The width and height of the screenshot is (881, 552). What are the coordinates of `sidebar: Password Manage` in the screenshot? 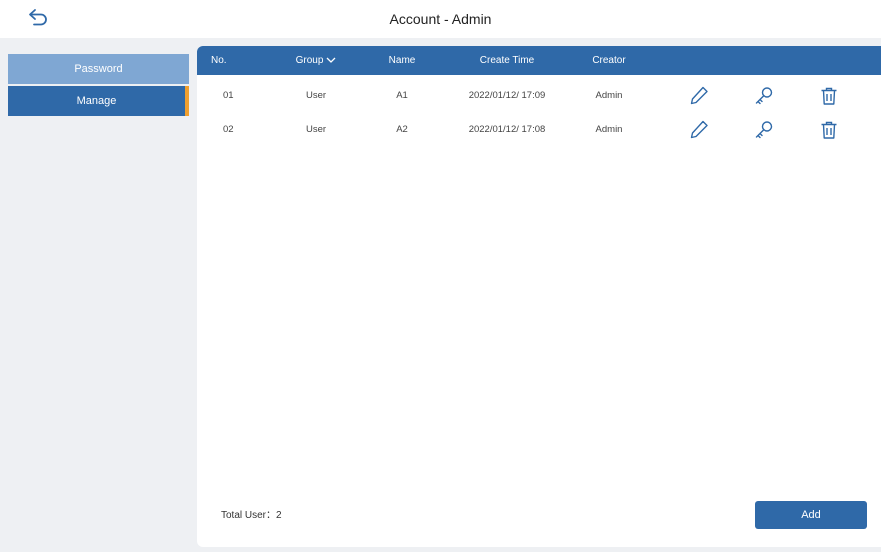 It's located at (98, 85).